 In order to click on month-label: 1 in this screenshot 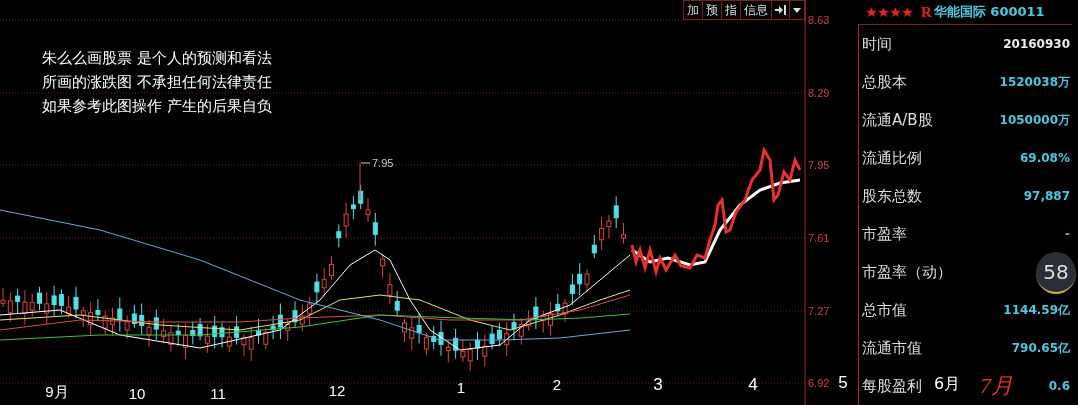, I will do `click(461, 387)`.